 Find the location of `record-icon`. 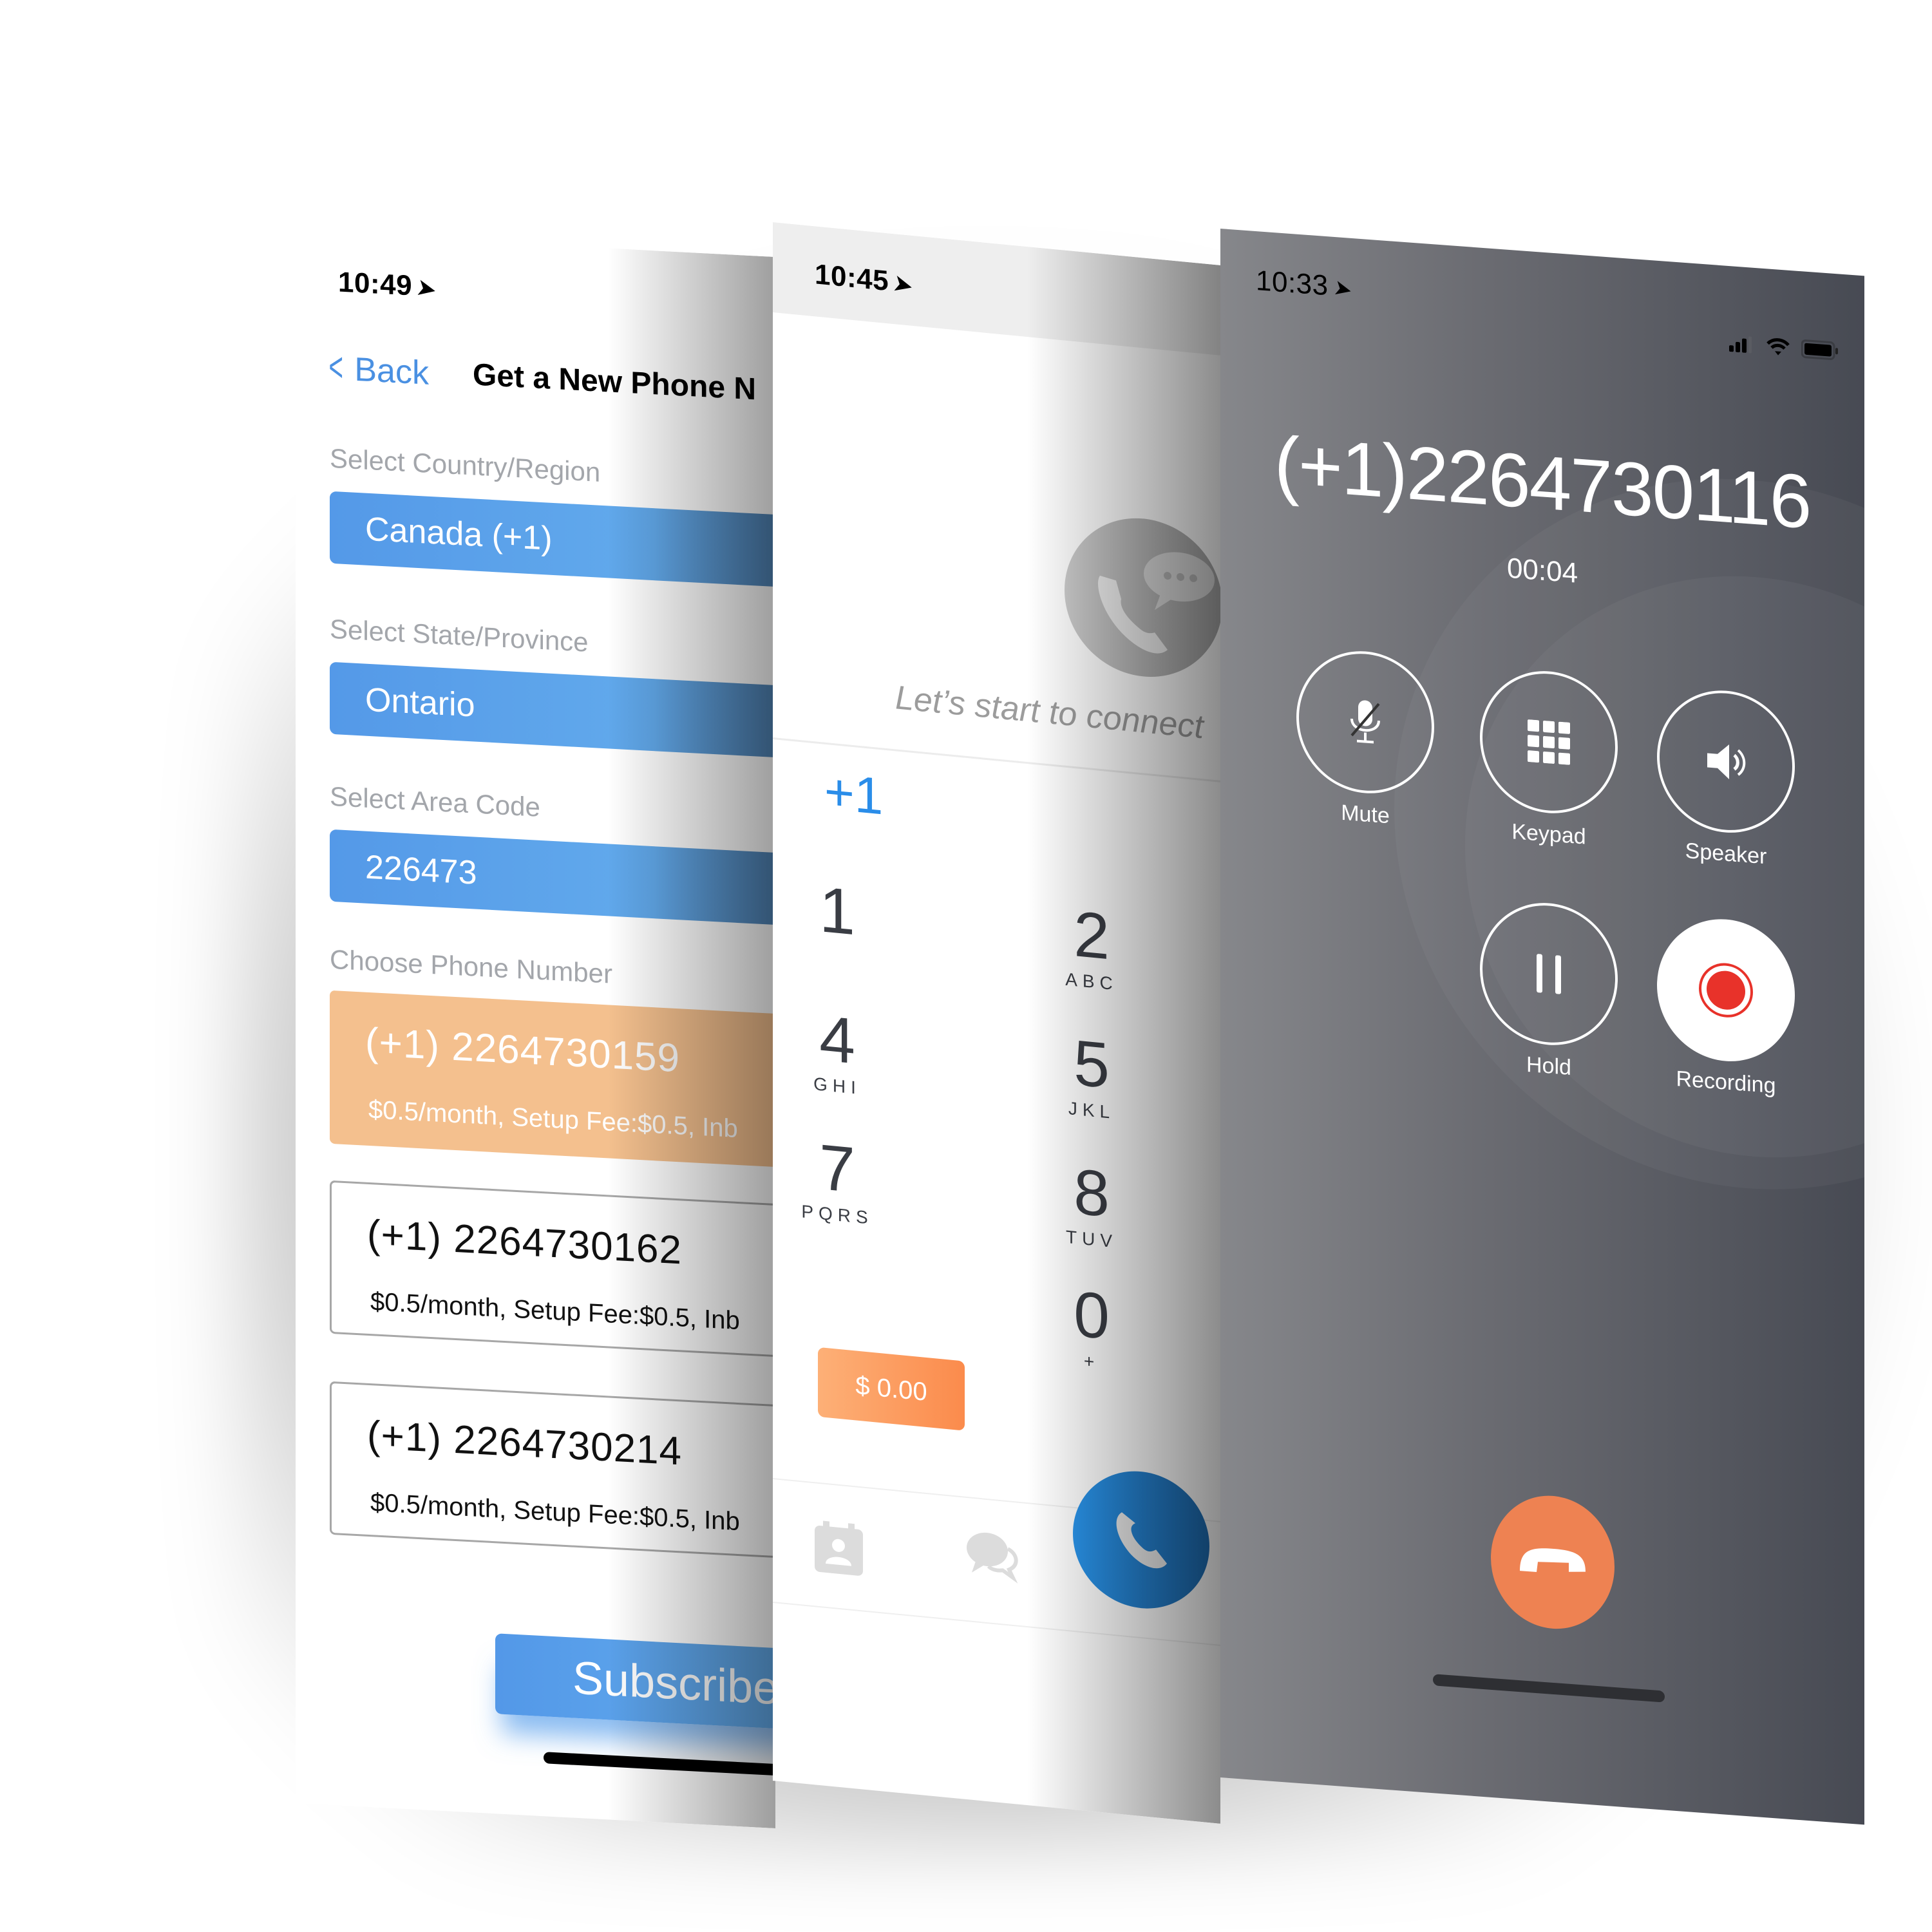

record-icon is located at coordinates (1726, 990).